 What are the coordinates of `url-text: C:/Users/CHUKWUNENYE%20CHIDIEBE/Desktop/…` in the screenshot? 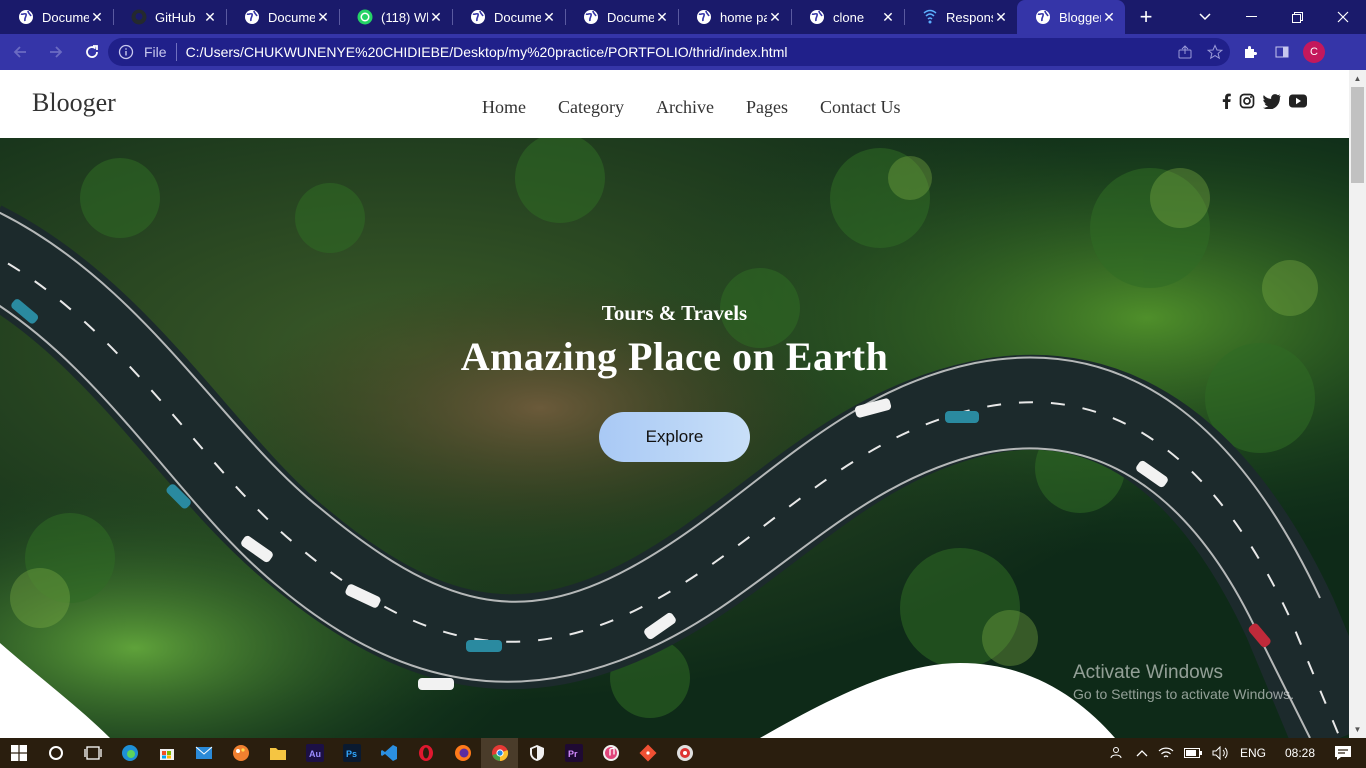 It's located at (678, 52).